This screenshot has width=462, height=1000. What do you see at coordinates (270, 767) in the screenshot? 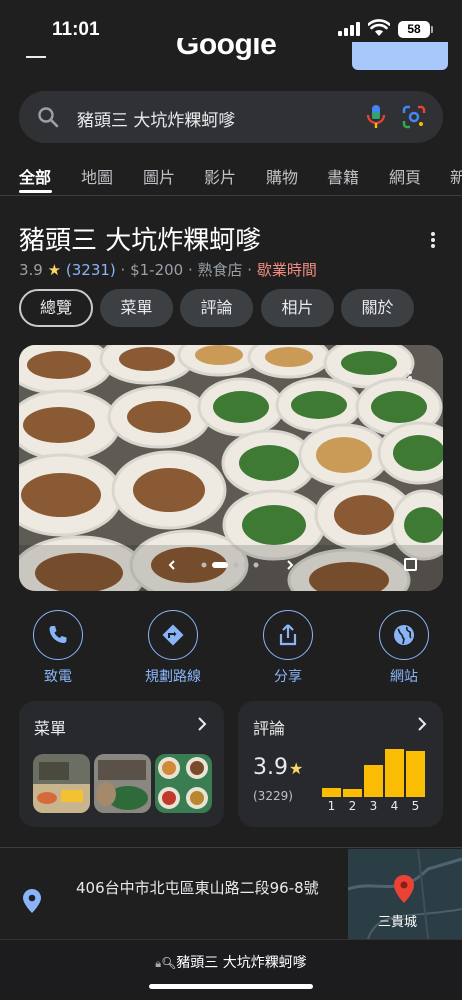
I see `reviews-rating: 3.9` at bounding box center [270, 767].